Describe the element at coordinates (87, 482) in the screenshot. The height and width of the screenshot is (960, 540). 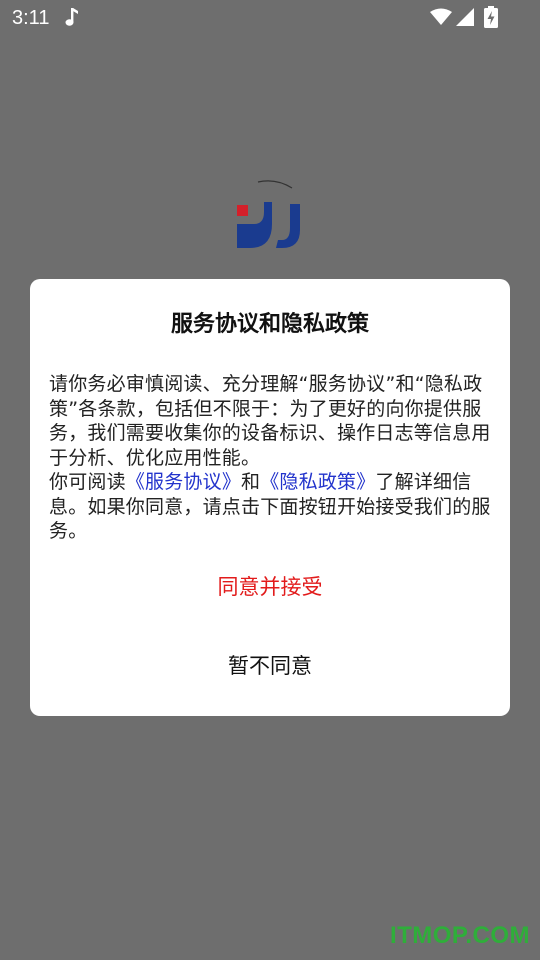
I see `body-read-prefix: 你可阅读` at that location.